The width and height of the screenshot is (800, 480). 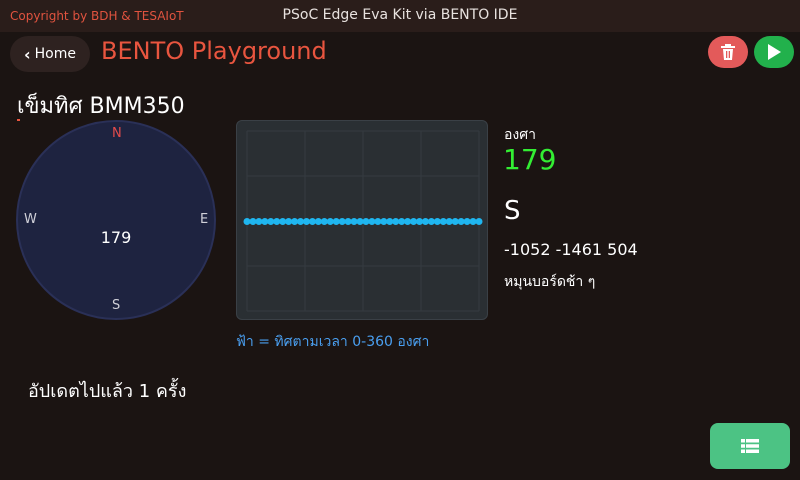 What do you see at coordinates (204, 219) in the screenshot?
I see `compass-east-label: E` at bounding box center [204, 219].